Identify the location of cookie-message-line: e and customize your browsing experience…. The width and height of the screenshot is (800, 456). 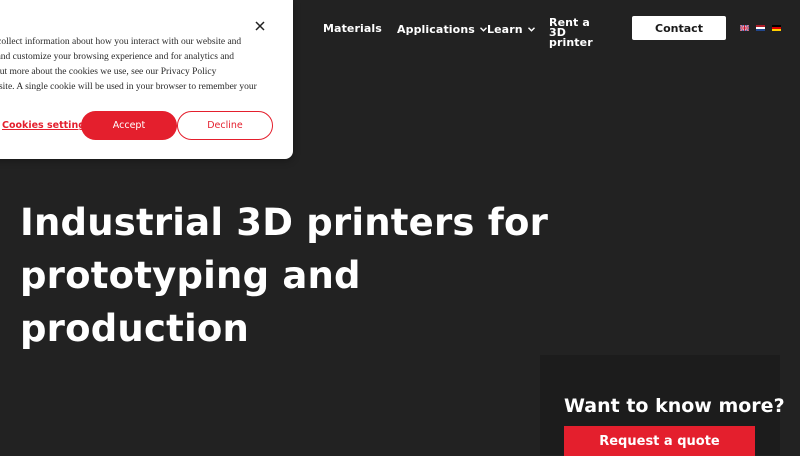
(117, 57).